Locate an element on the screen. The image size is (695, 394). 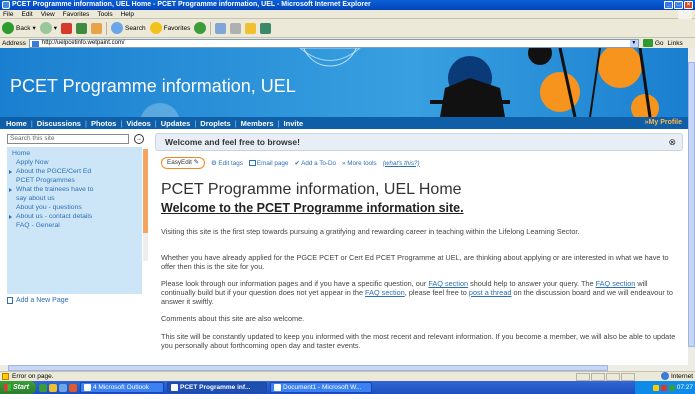
sidebar-item-about-pgce-cont: PCET Programmes is located at coordinates (74, 180).